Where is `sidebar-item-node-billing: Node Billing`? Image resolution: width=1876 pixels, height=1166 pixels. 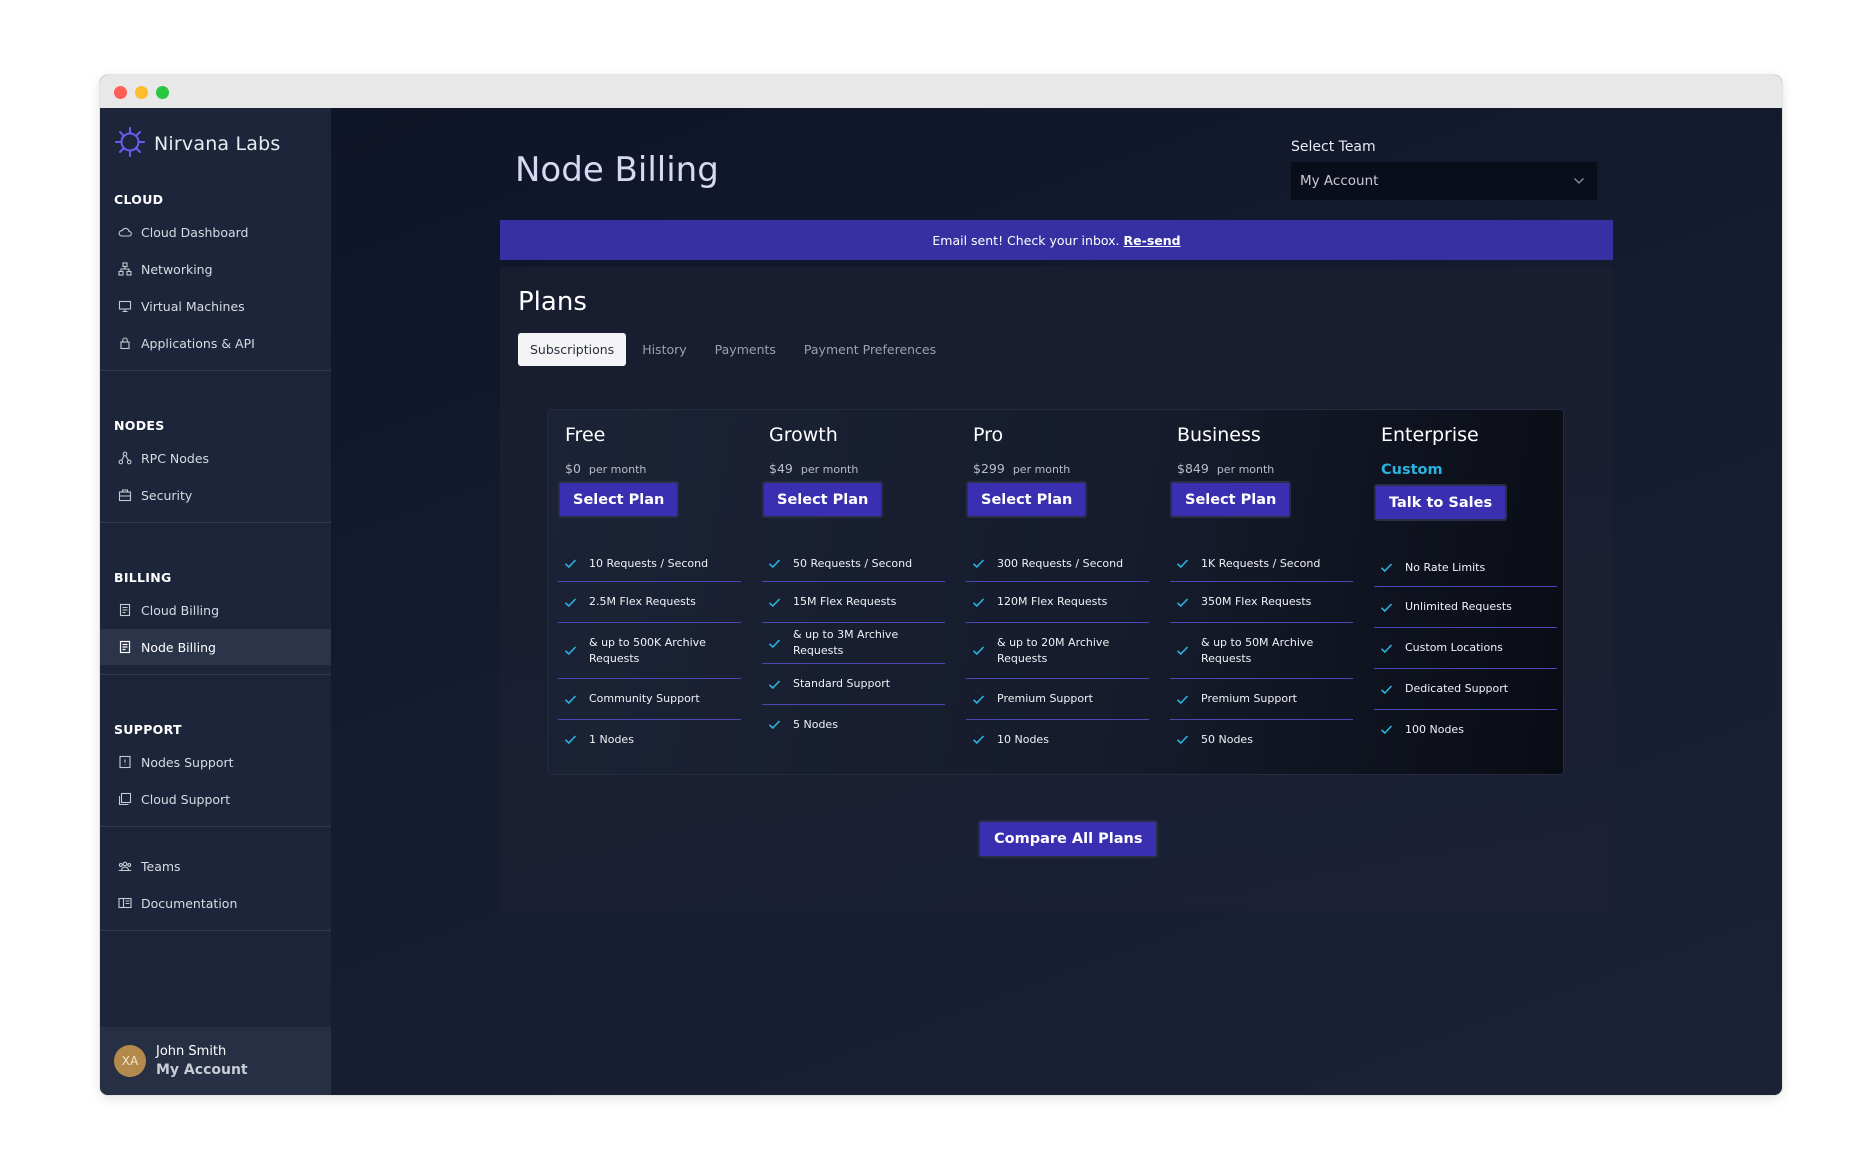
sidebar-item-node-billing: Node Billing is located at coordinates (215, 647).